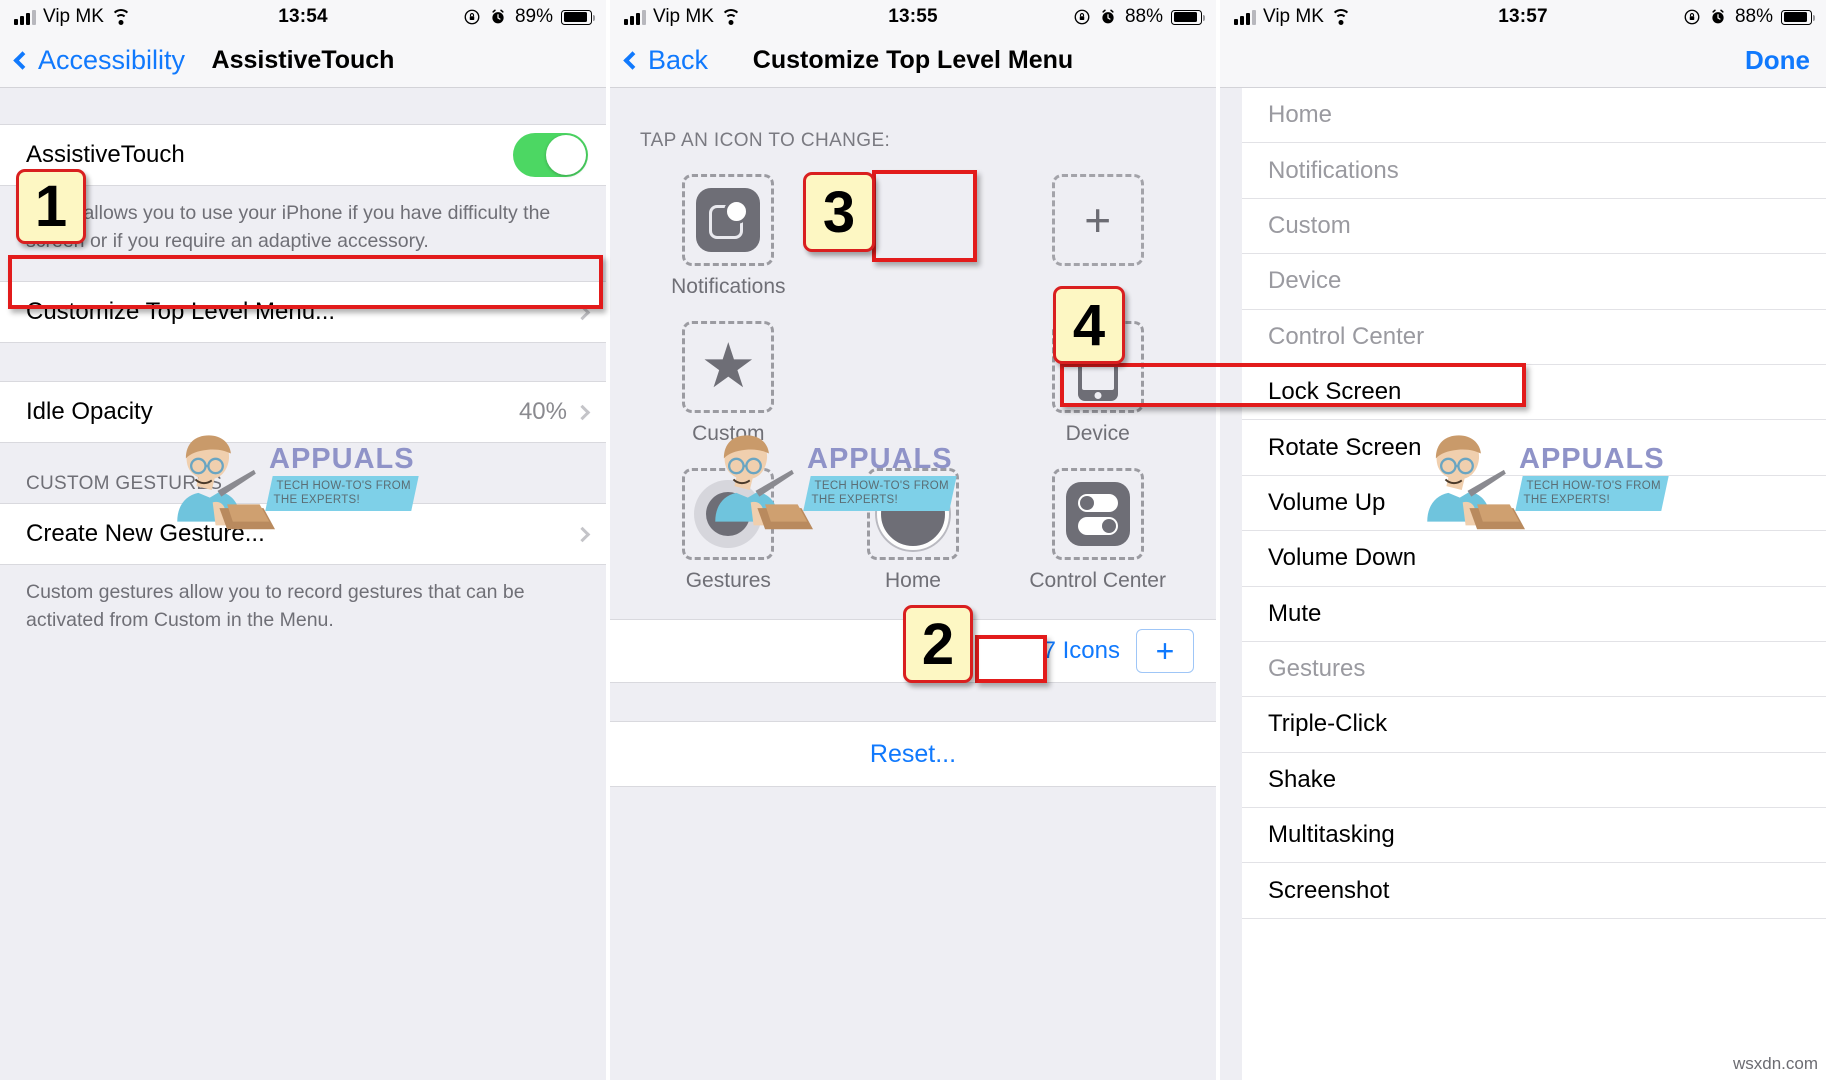 Image resolution: width=1826 pixels, height=1080 pixels. I want to click on list-item-volume-up: Volume Up, so click(1534, 504).